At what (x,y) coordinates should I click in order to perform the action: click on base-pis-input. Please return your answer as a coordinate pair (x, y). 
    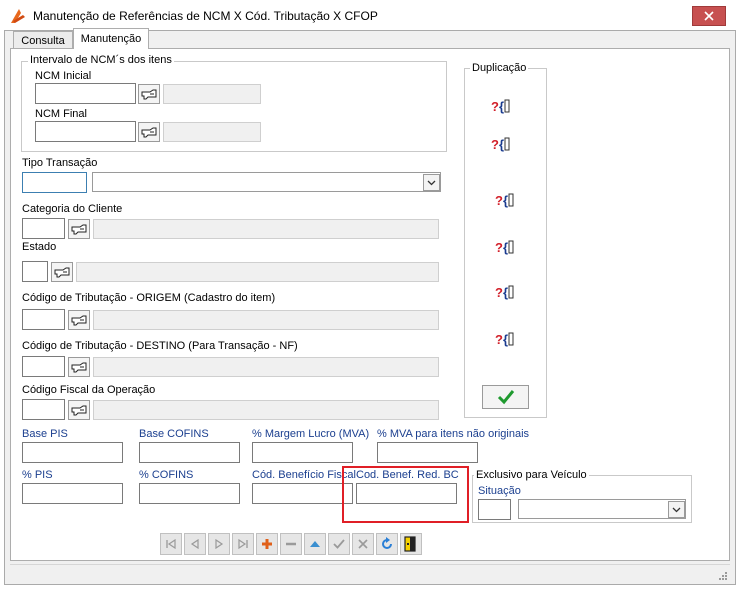
    Looking at the image, I should click on (72, 452).